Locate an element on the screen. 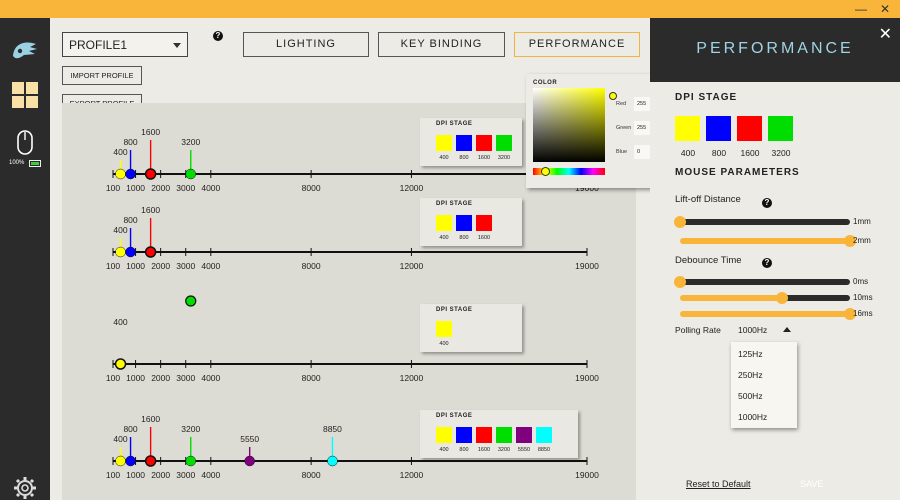 The image size is (900, 500). stage-label: 400 is located at coordinates (120, 230).